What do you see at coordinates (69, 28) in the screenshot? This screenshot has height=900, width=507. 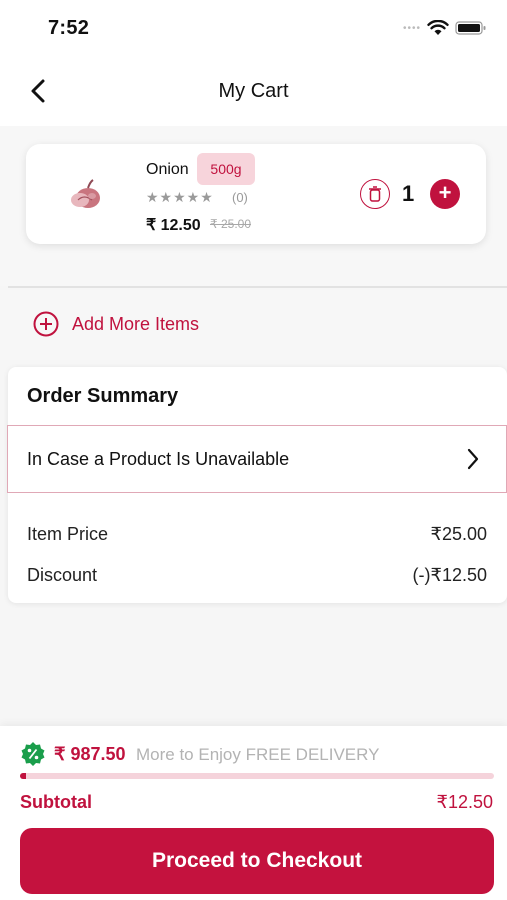 I see `status-time: 7:52` at bounding box center [69, 28].